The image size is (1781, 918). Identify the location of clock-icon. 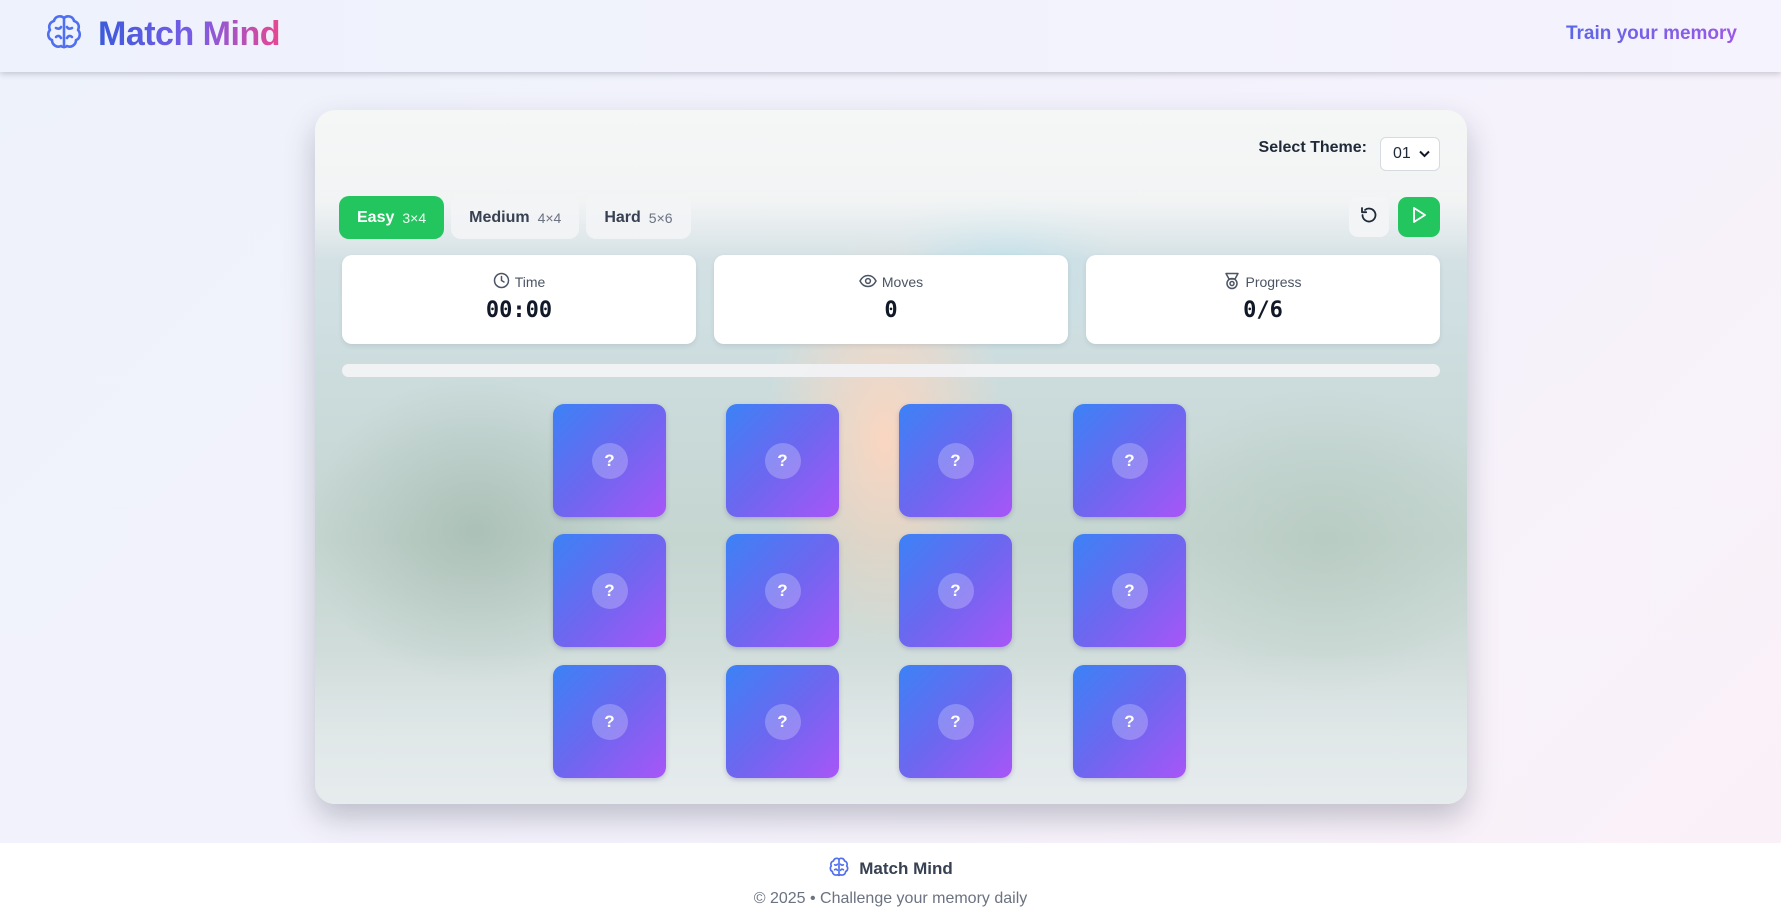
(501, 282).